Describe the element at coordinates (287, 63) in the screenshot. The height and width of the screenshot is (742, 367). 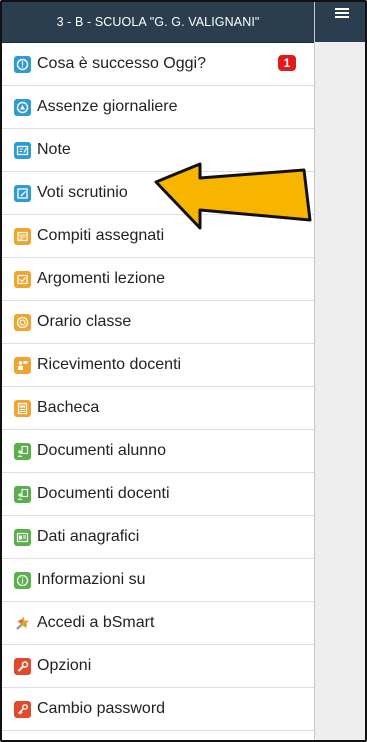
I see `notification-badge: 1` at that location.